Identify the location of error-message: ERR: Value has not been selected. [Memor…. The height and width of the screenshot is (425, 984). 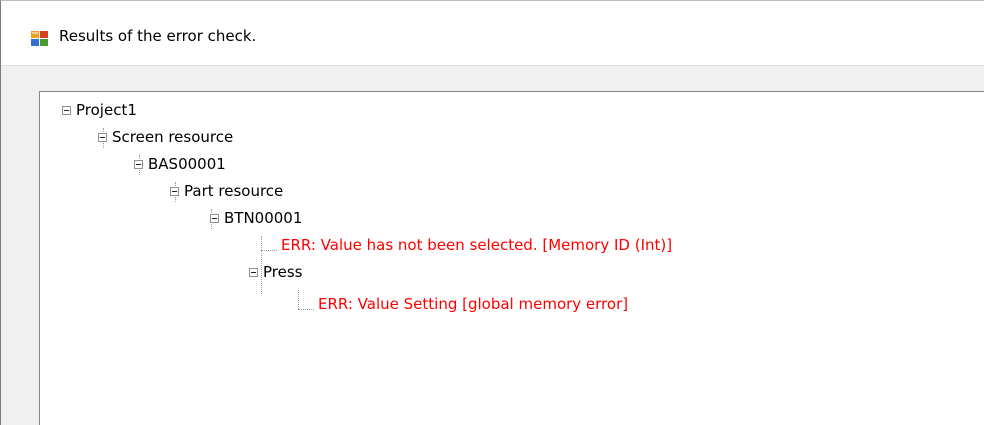
(477, 245).